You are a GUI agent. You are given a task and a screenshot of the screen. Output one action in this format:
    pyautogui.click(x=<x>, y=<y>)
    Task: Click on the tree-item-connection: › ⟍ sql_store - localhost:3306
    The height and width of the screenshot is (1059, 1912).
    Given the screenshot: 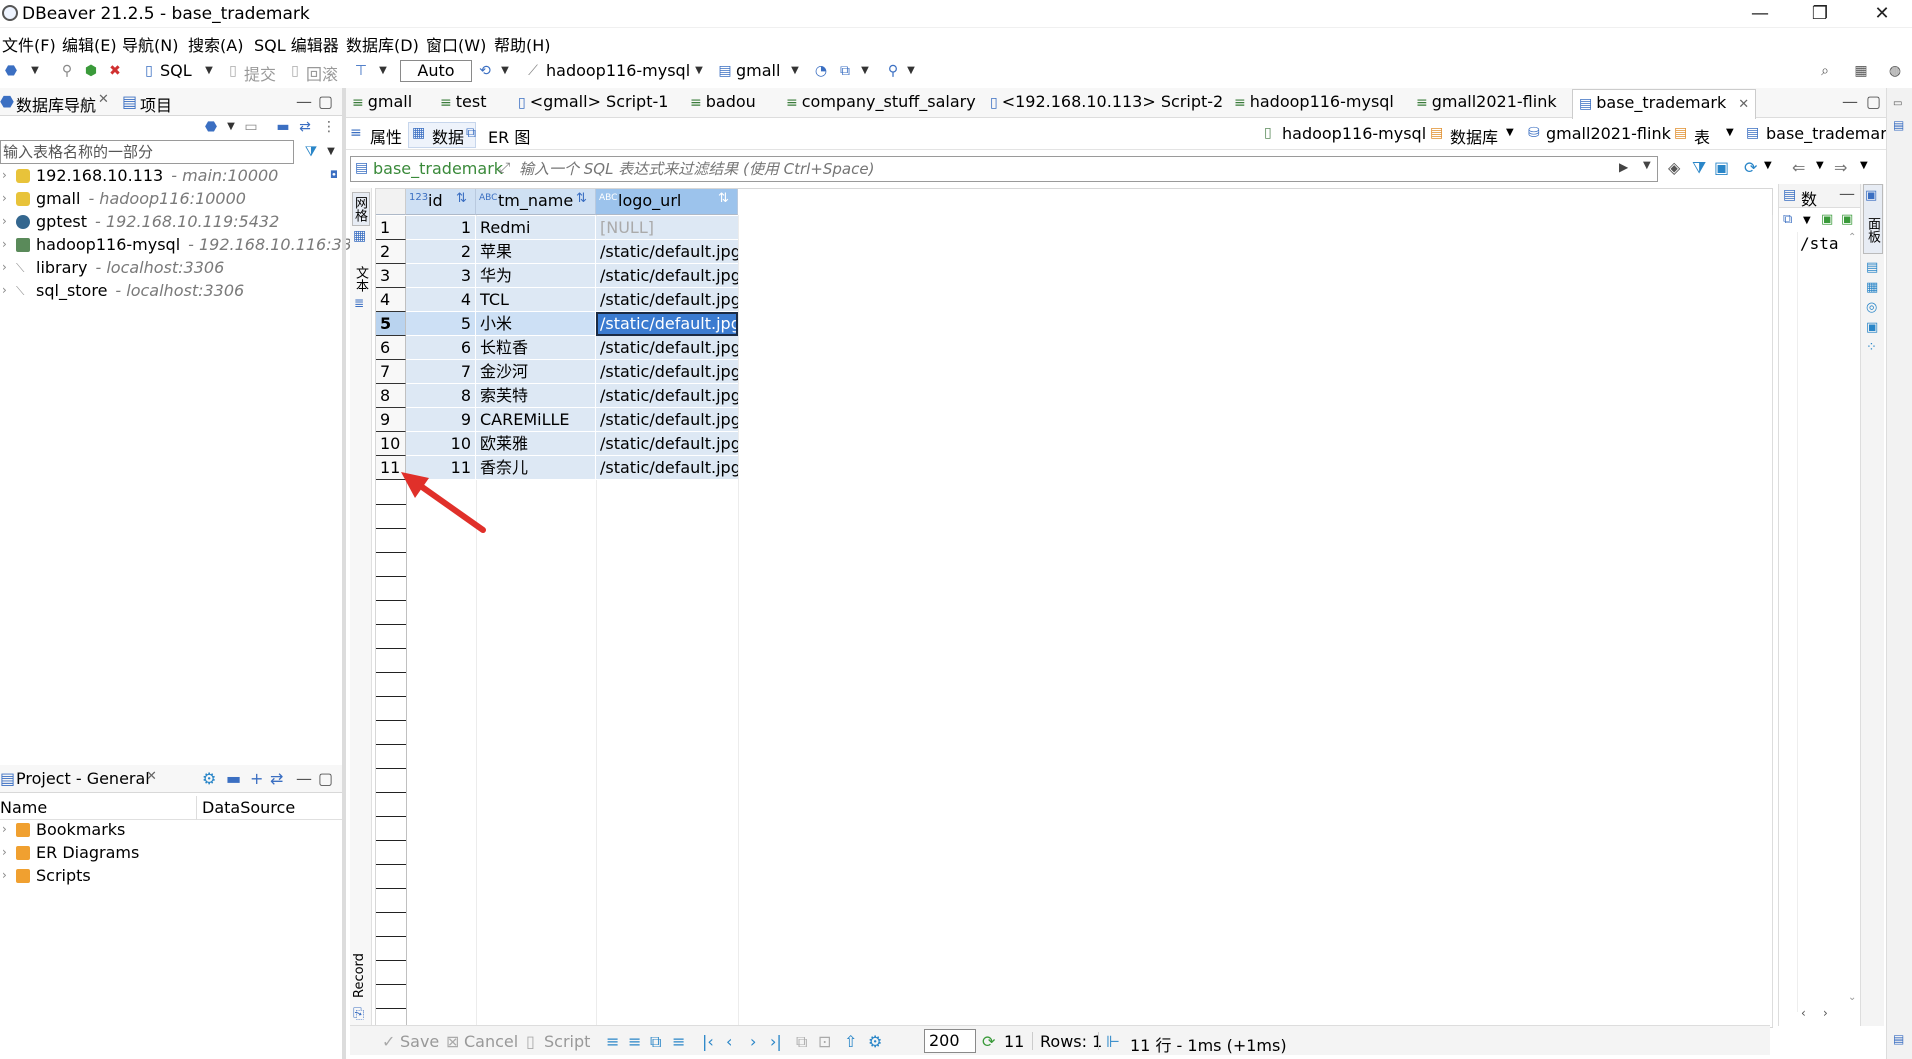 What is the action you would take?
    pyautogui.click(x=171, y=292)
    